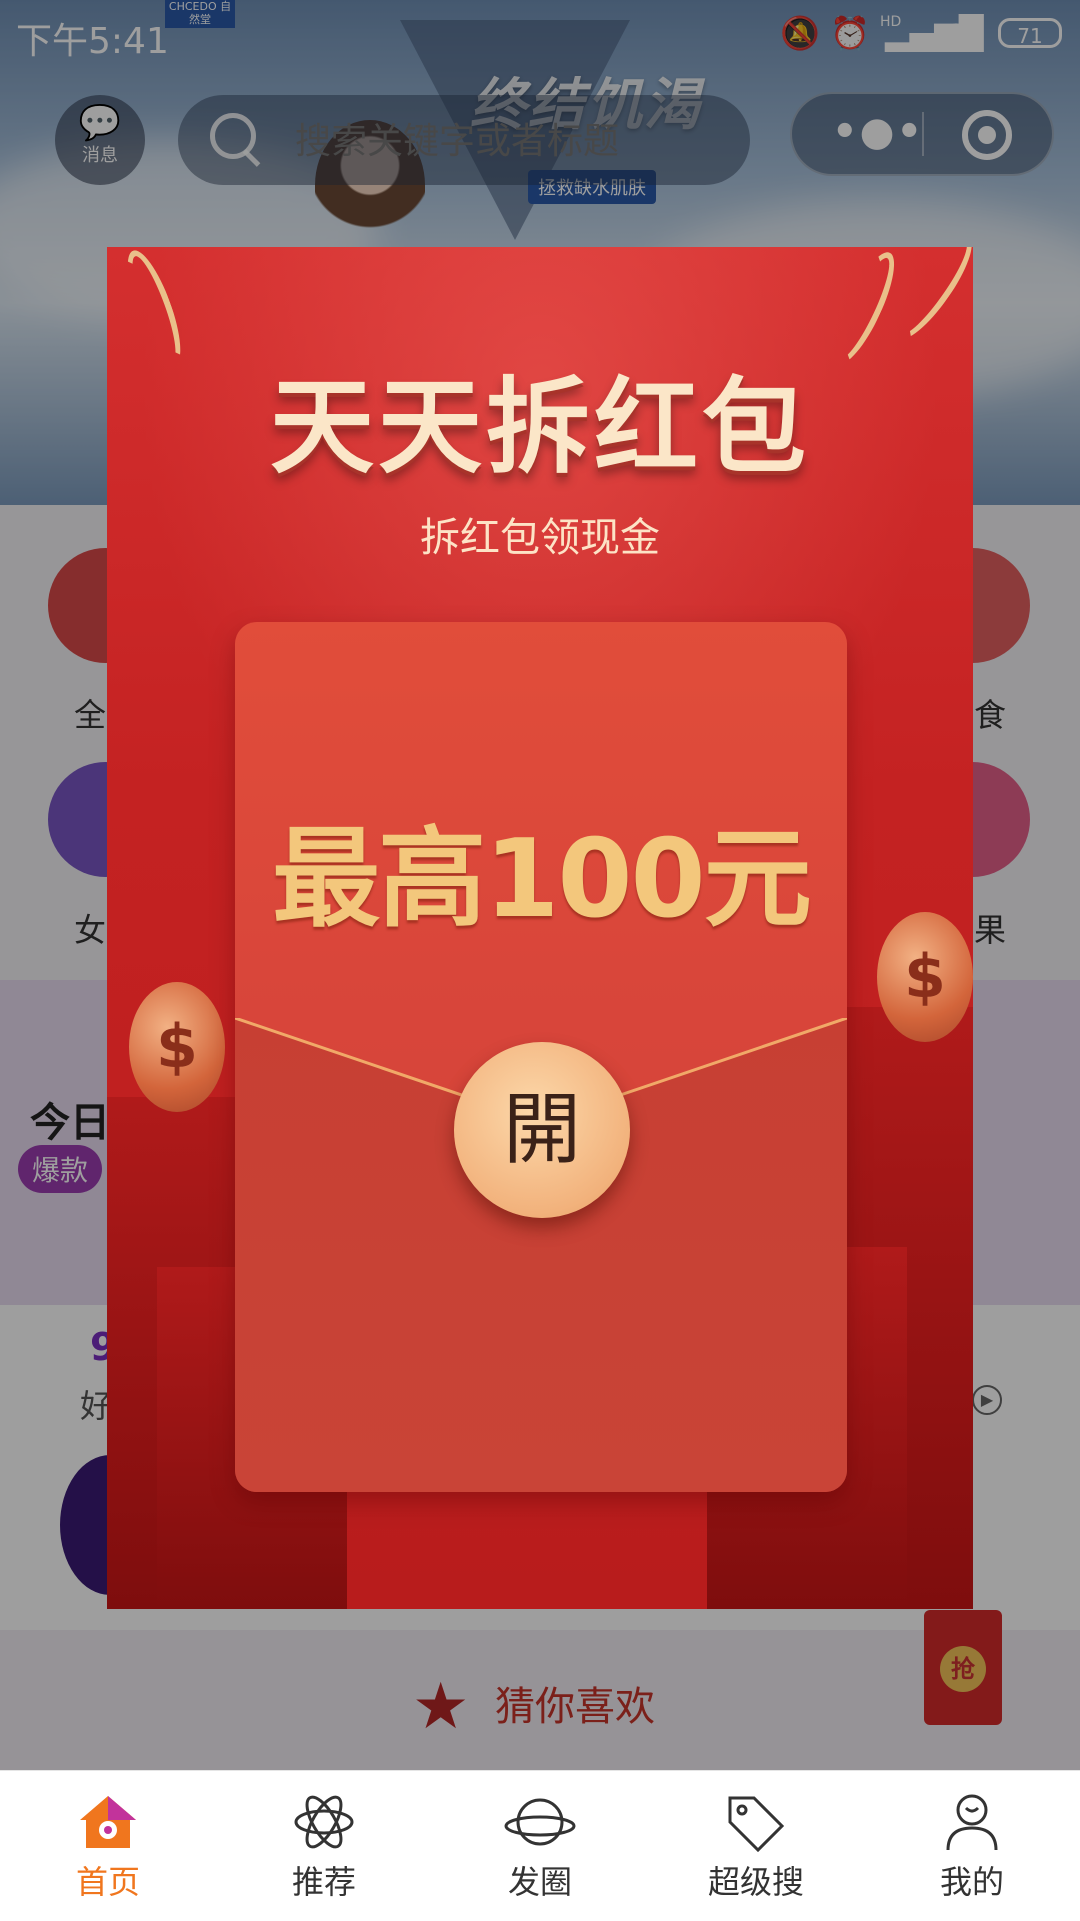  What do you see at coordinates (542, 1130) in the screenshot?
I see `open-envelope-button: 開` at bounding box center [542, 1130].